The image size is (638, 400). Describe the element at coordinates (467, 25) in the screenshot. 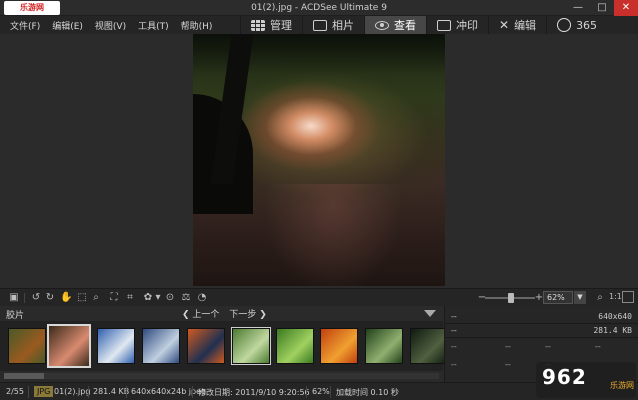

I see `tab-develop-label: 冲印` at that location.